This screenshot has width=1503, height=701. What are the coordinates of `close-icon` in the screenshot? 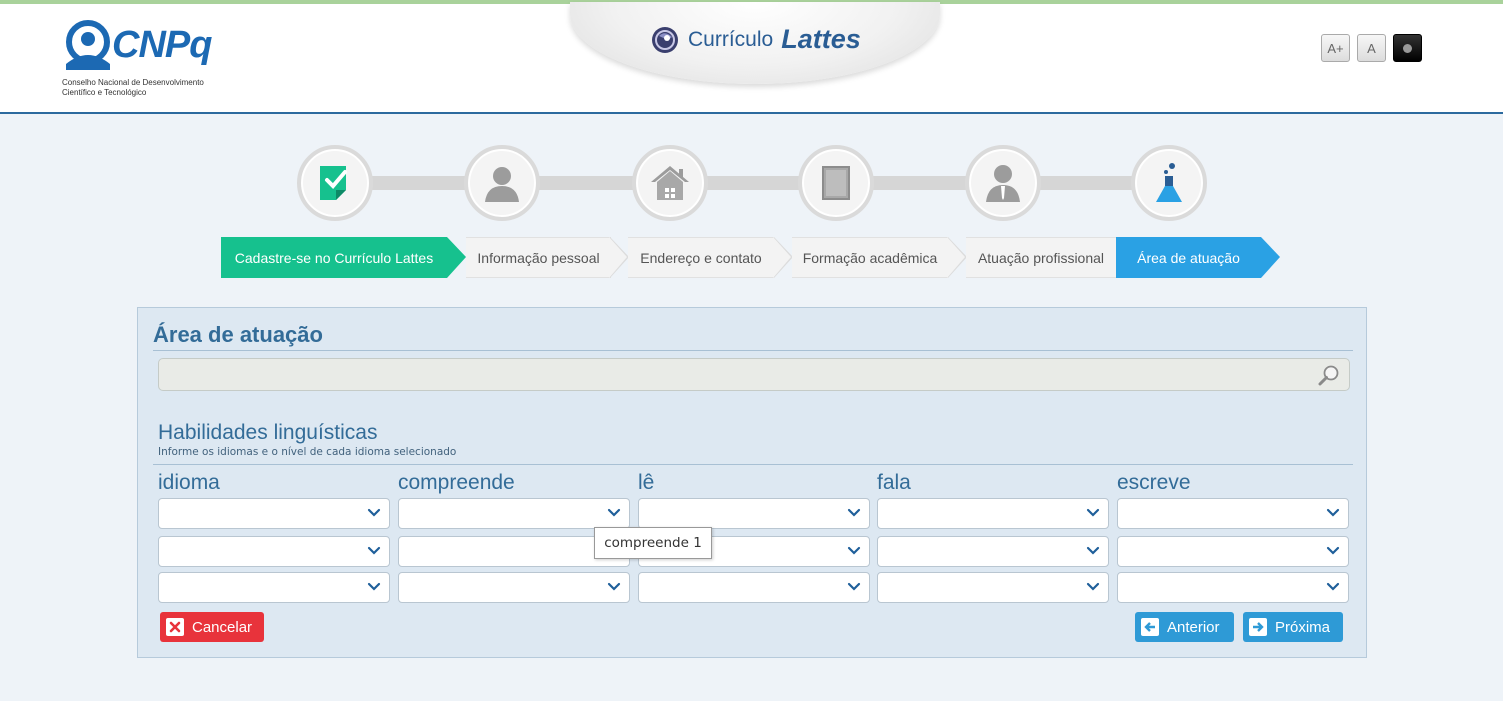 It's located at (175, 627).